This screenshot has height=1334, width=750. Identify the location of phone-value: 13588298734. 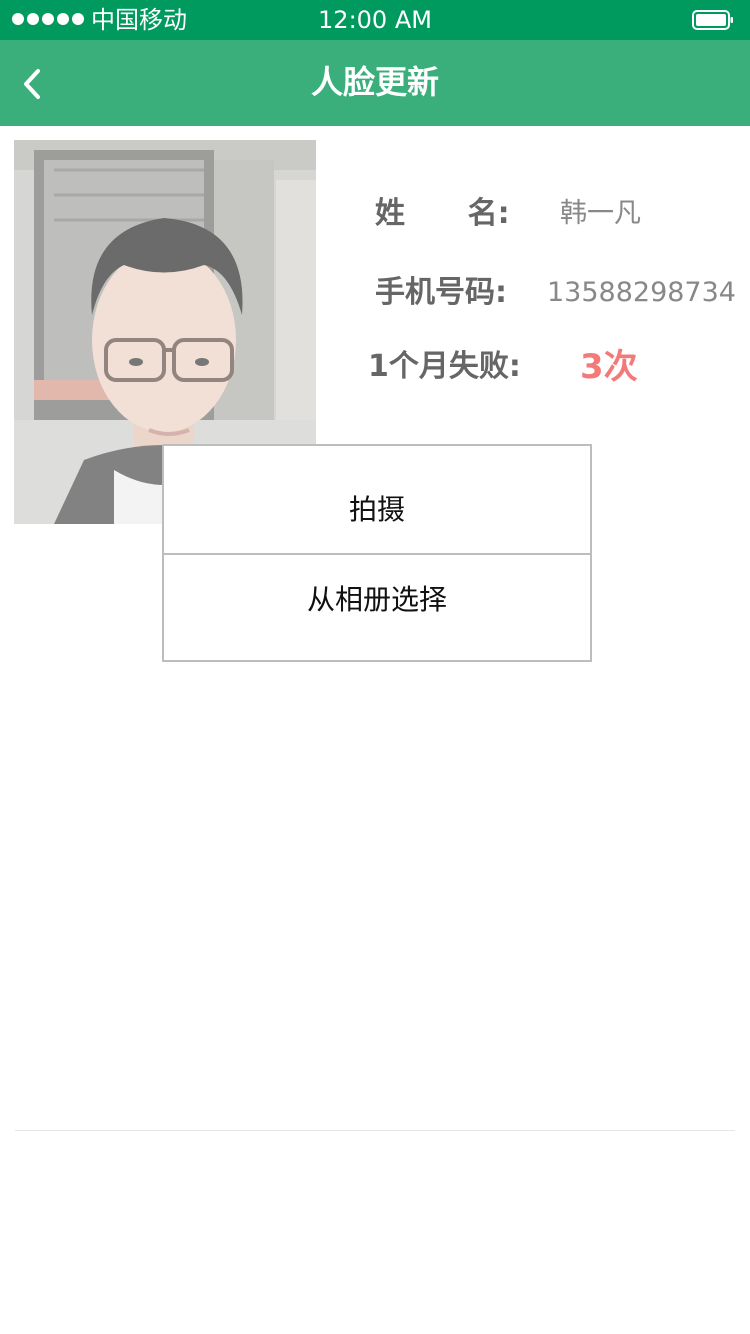
(641, 292).